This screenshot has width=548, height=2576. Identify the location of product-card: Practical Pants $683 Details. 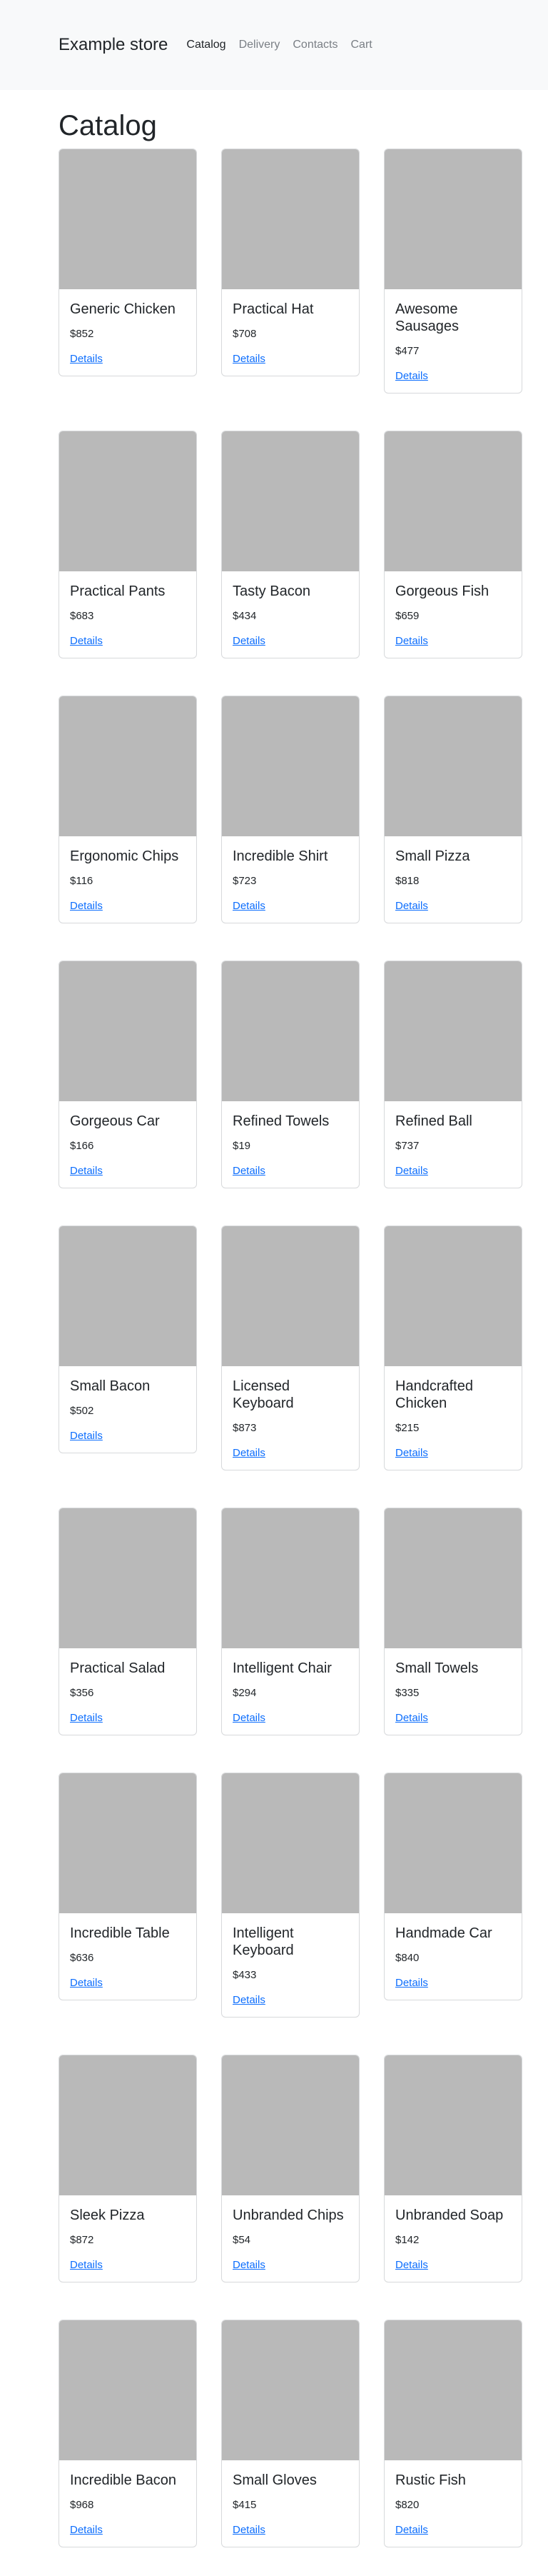
(128, 544).